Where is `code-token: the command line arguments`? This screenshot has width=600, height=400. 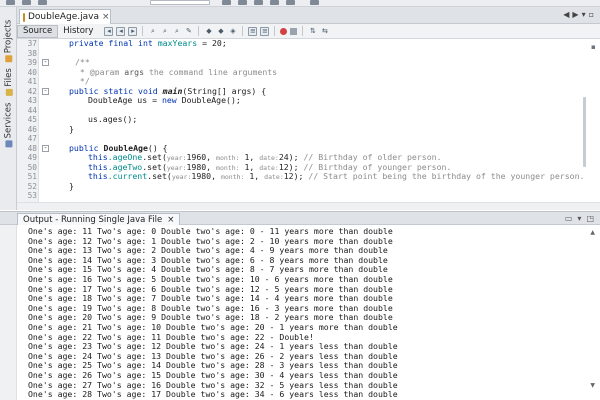
code-token: the command line arguments is located at coordinates (211, 71).